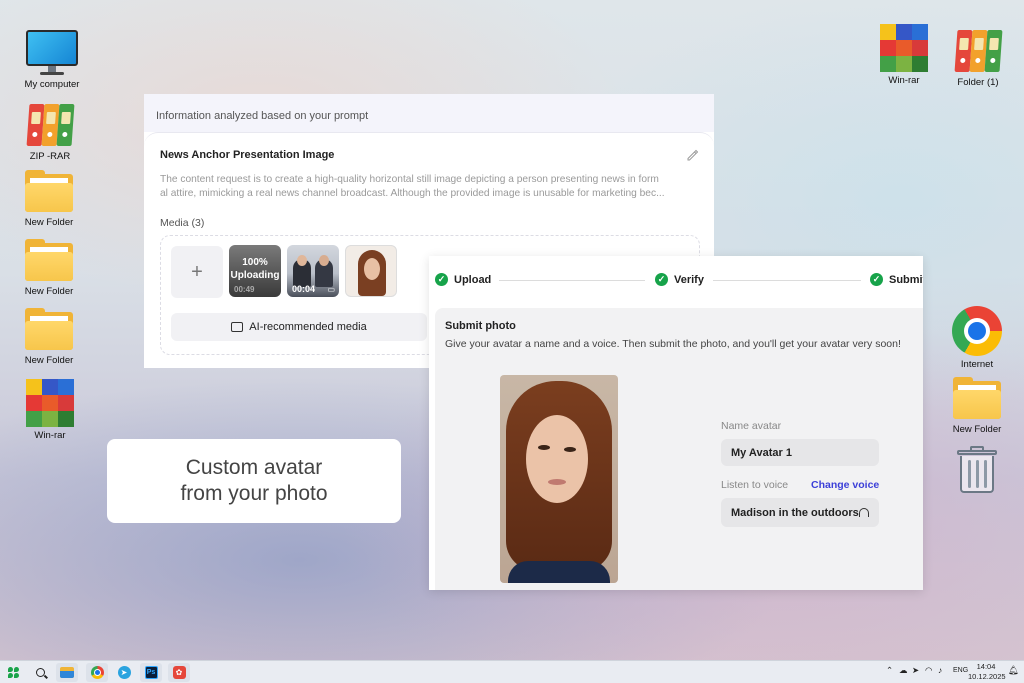  I want to click on clock-date: 10.12.2025, so click(987, 676).